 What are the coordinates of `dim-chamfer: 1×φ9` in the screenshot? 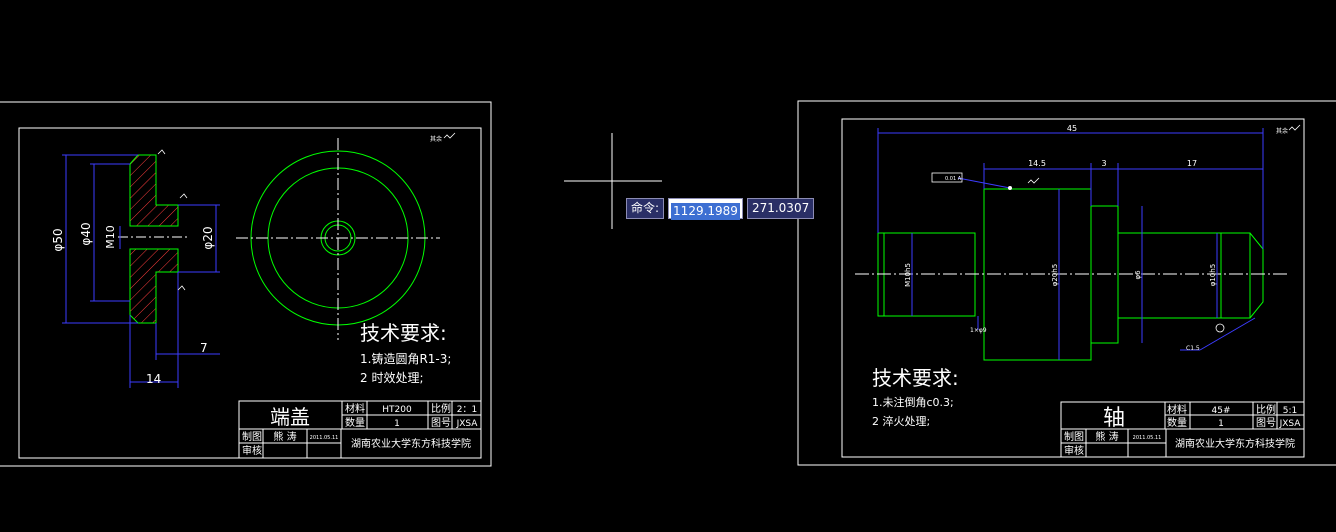 It's located at (978, 330).